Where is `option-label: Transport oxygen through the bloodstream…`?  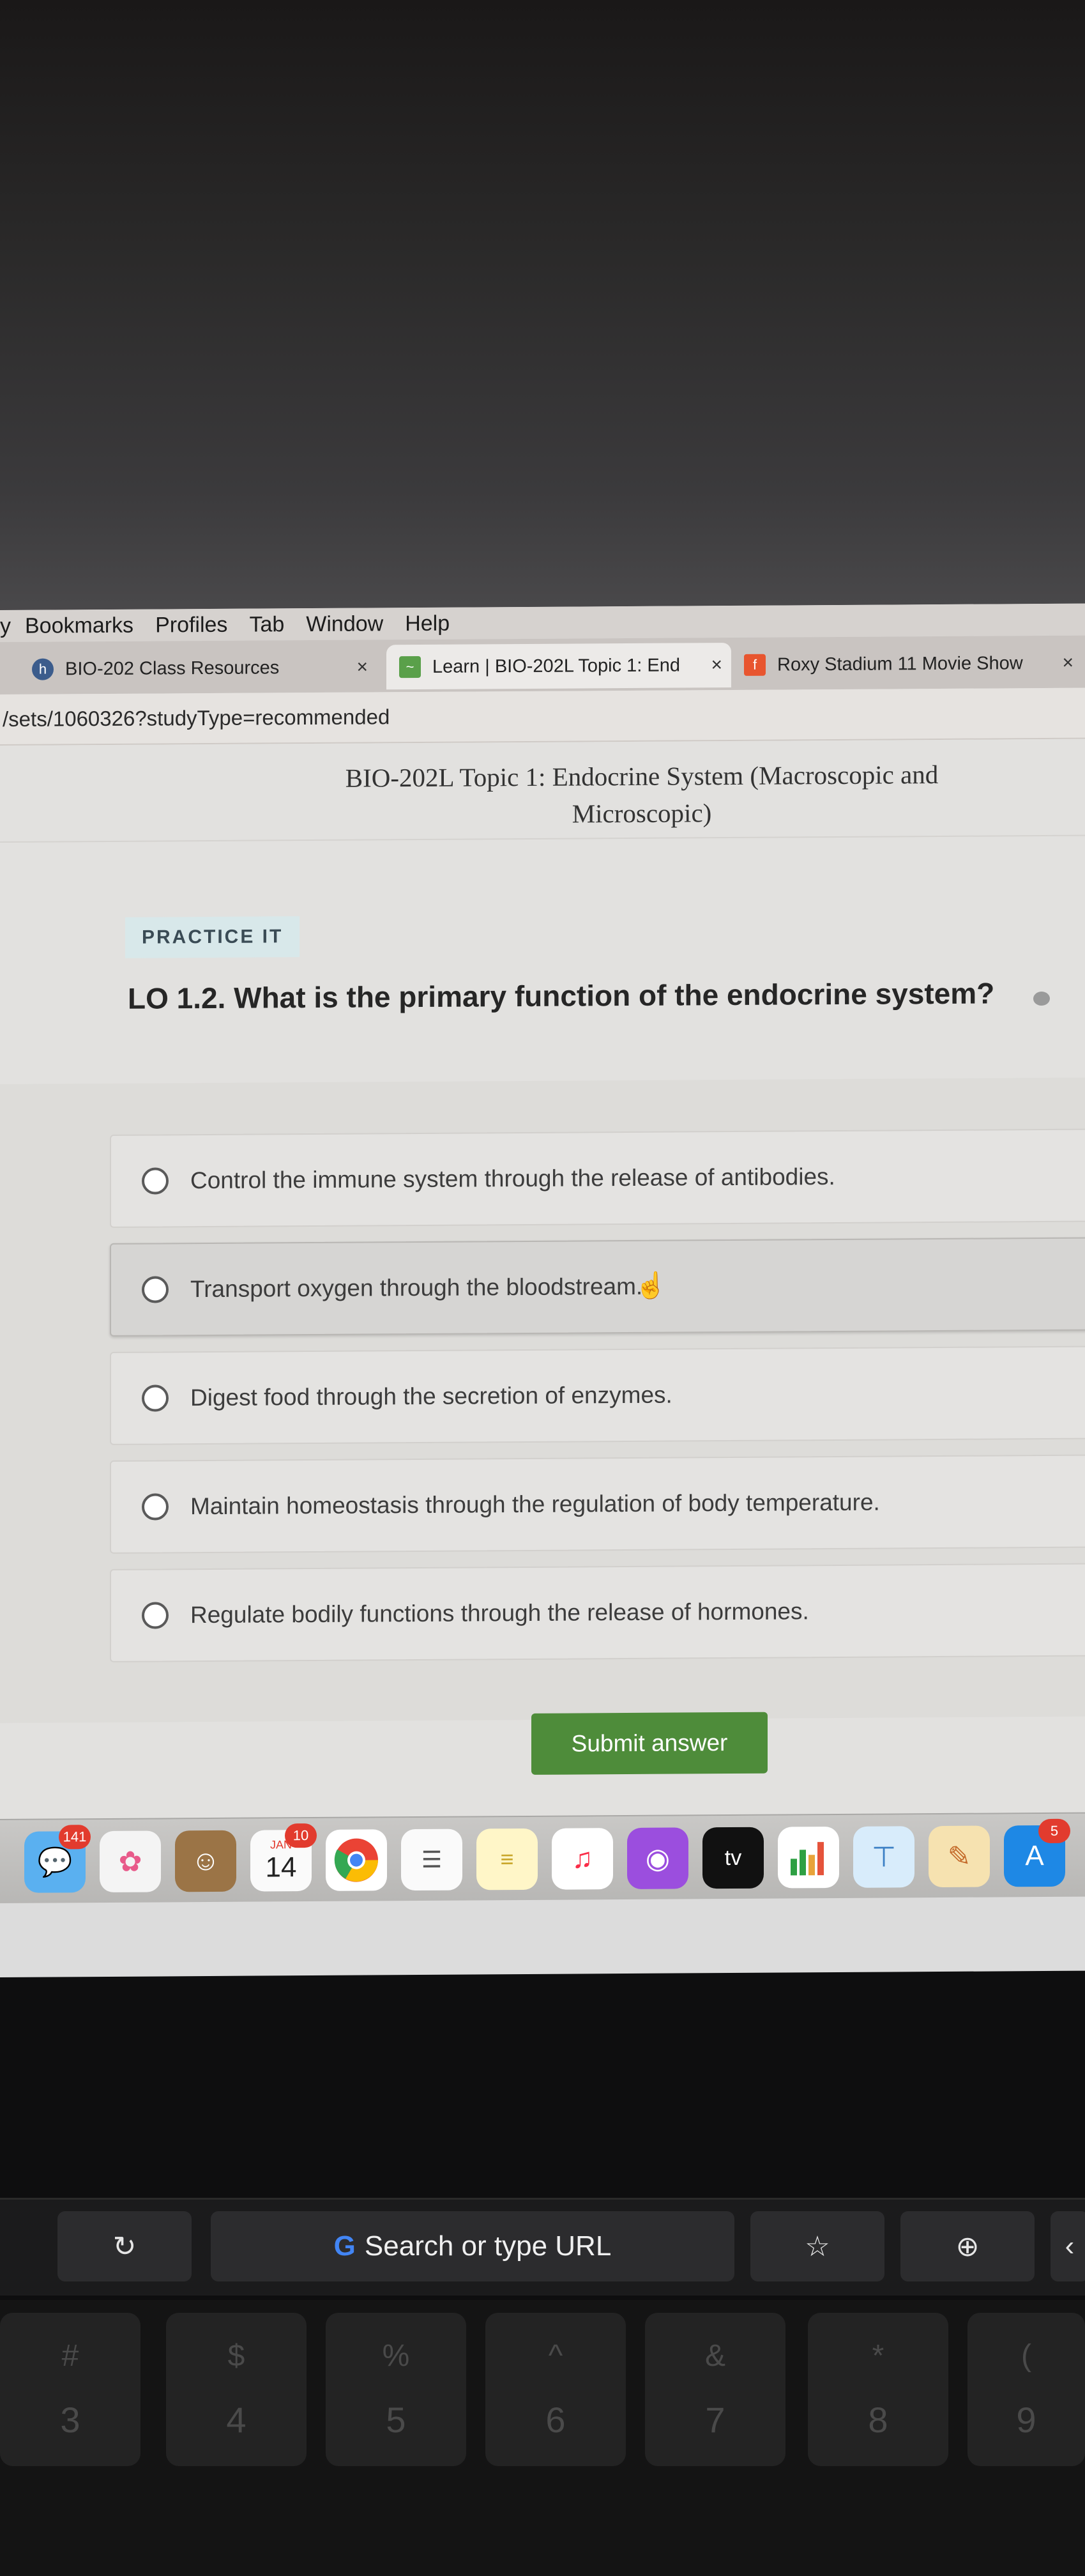 option-label: Transport oxygen through the bloodstream… is located at coordinates (416, 1288).